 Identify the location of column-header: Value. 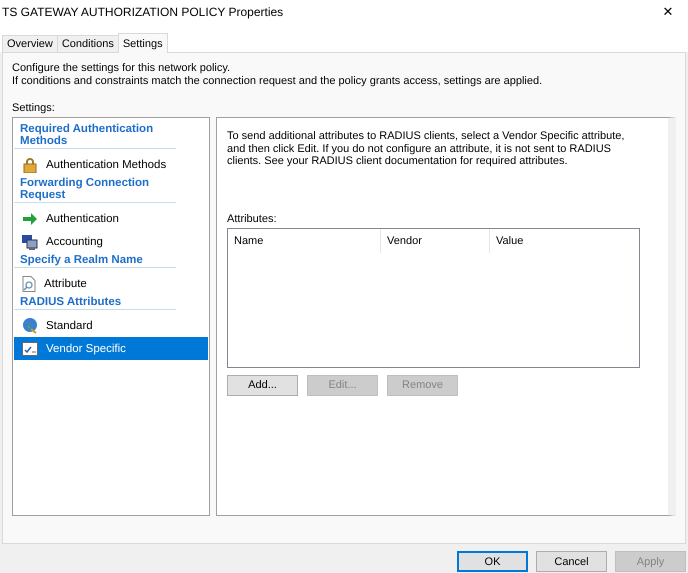
(510, 240).